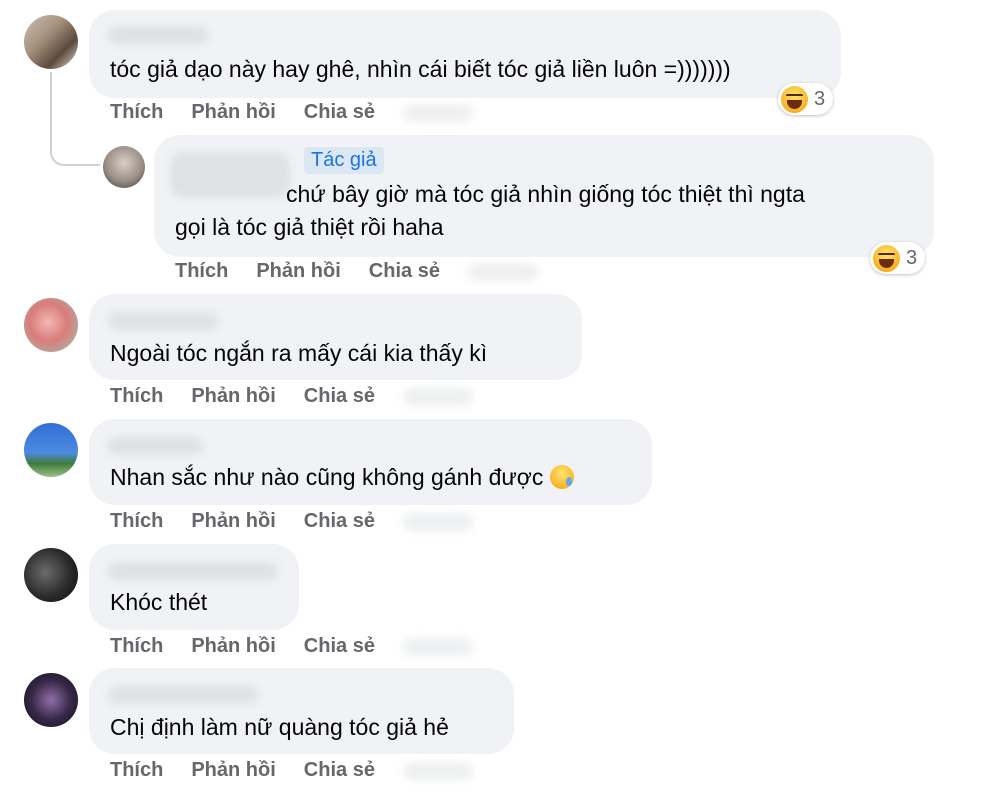 This screenshot has height=793, width=1000. I want to click on author-avatar, so click(124, 167).